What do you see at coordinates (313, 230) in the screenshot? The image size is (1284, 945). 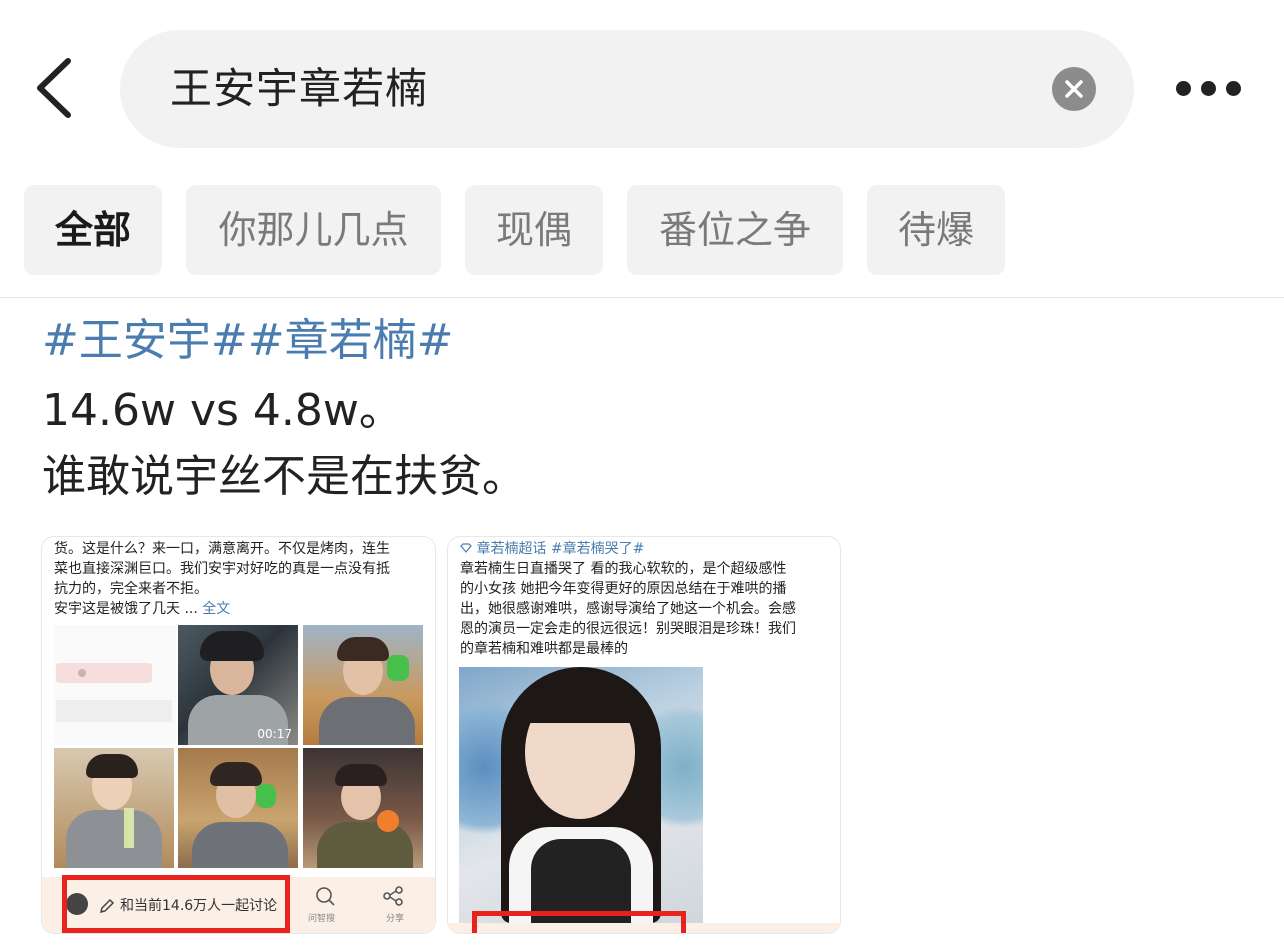 I see `filter-chip-1: 你那儿几点` at bounding box center [313, 230].